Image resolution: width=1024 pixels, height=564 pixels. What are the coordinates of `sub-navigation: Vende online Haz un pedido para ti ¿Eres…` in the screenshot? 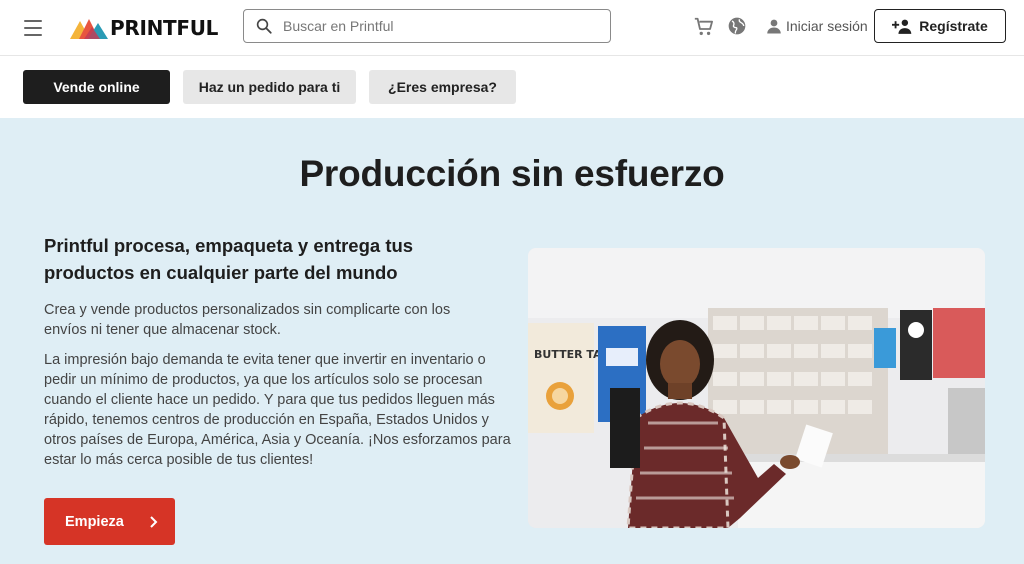 It's located at (512, 87).